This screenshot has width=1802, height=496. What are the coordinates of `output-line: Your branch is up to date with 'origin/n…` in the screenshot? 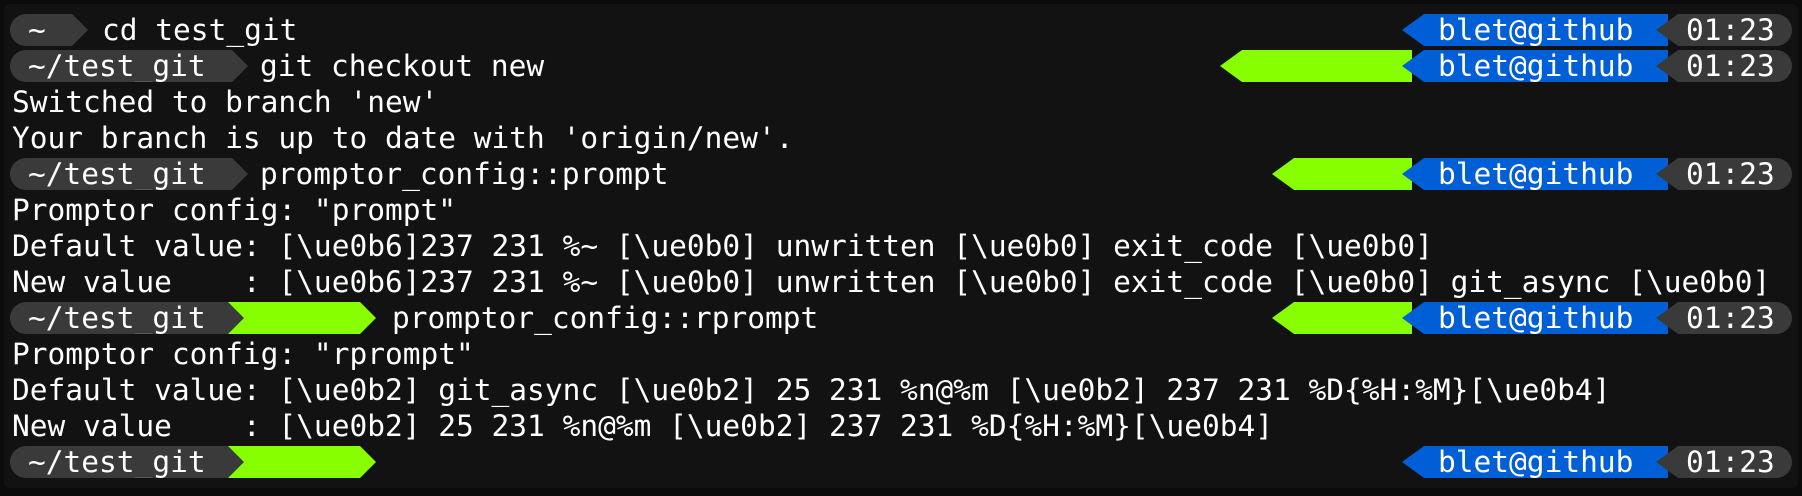 It's located at (403, 138).